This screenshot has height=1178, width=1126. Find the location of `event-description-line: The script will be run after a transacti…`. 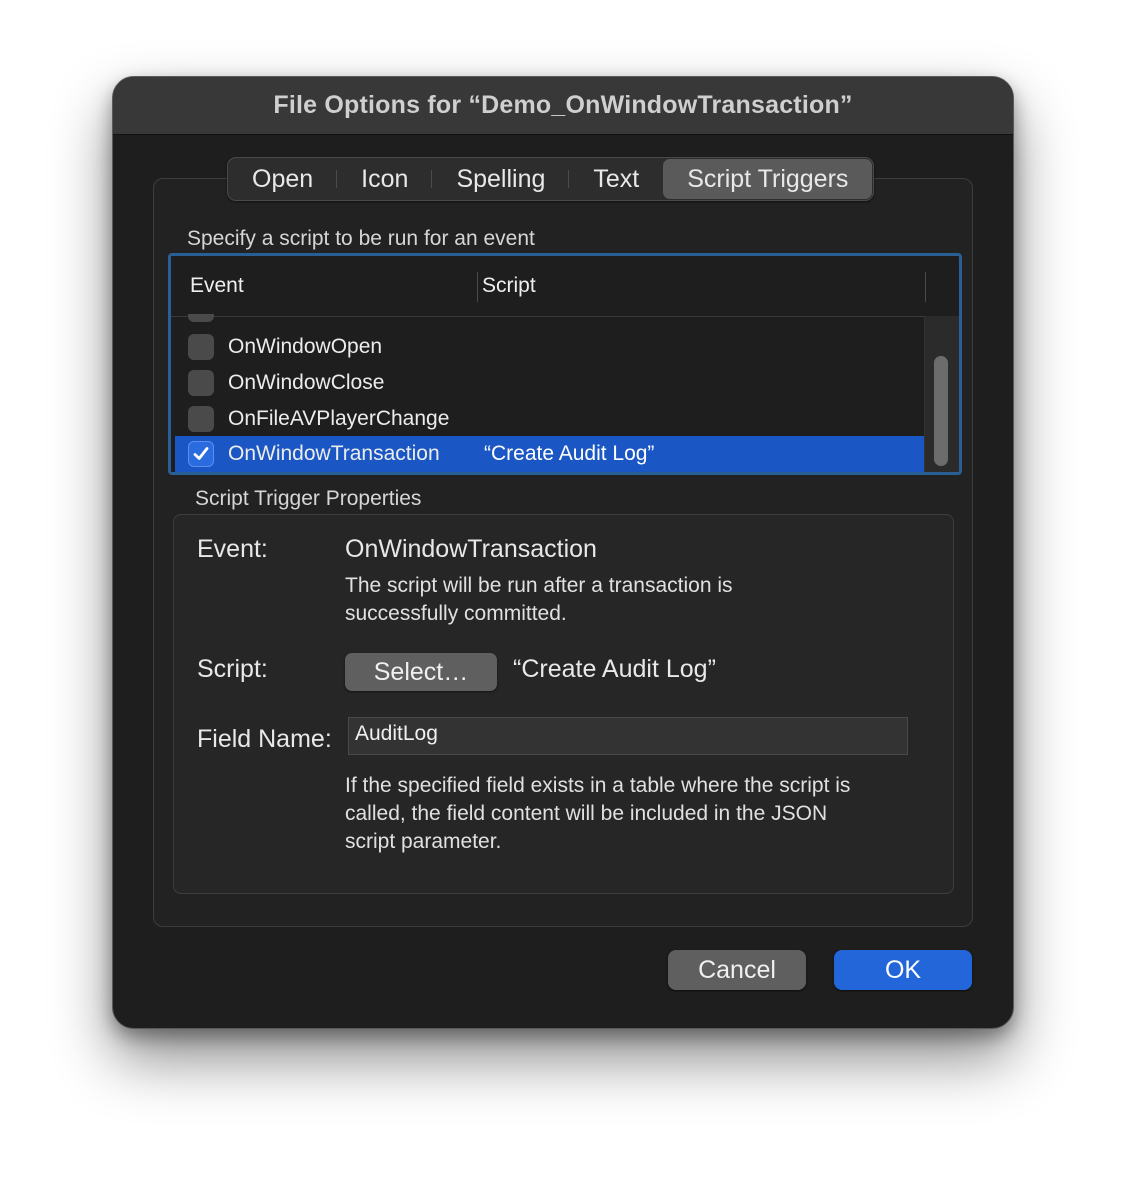

event-description-line: The script will be run after a transacti… is located at coordinates (539, 585).